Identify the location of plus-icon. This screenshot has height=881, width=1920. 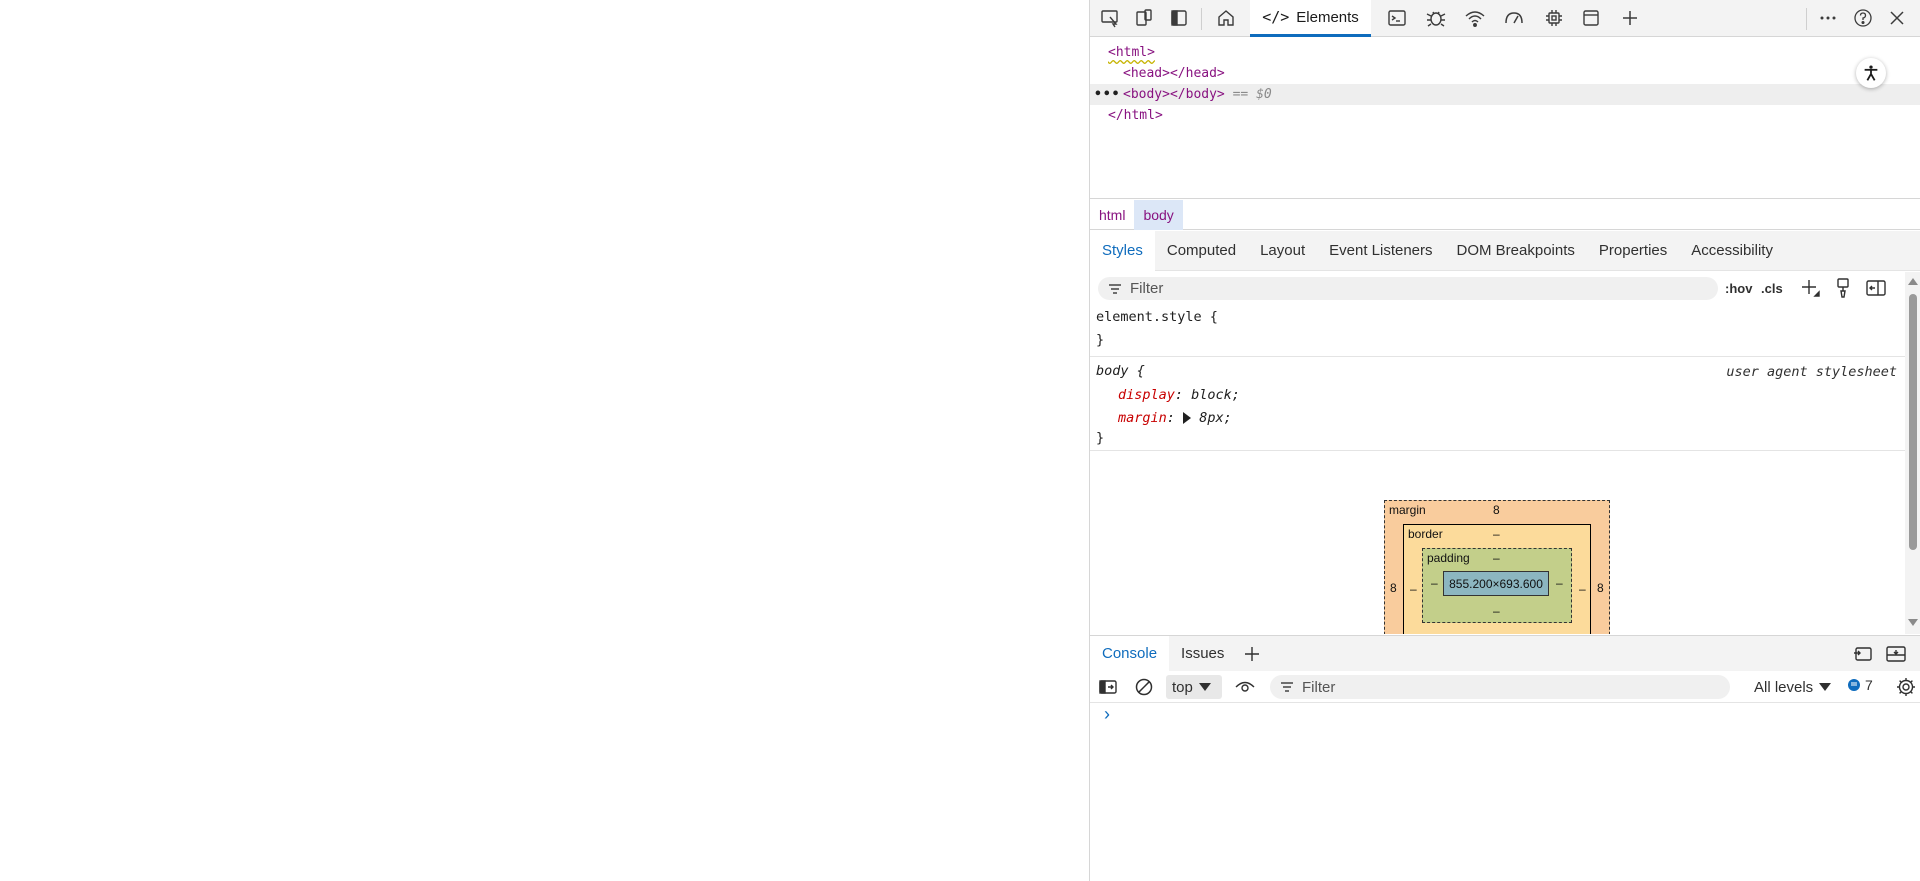
(1630, 18).